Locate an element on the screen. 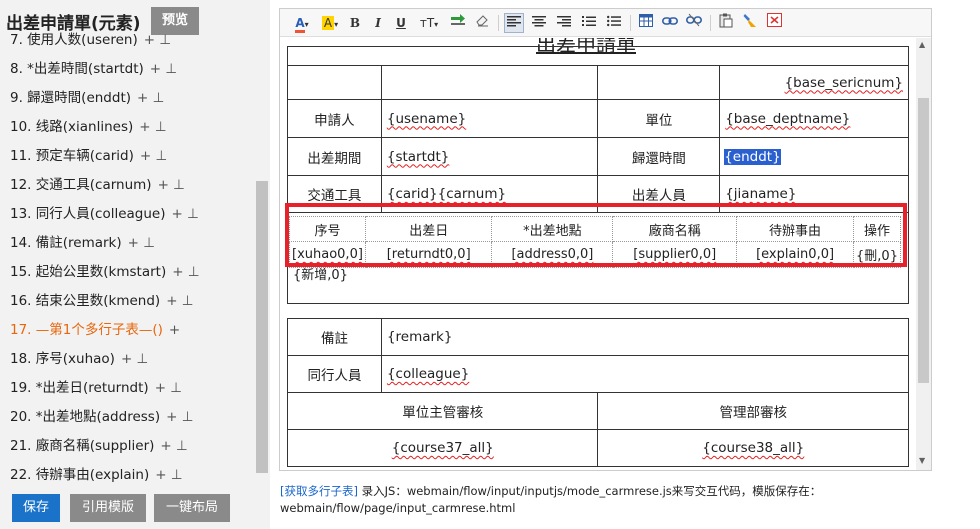  dept-label: 單位 is located at coordinates (659, 118).